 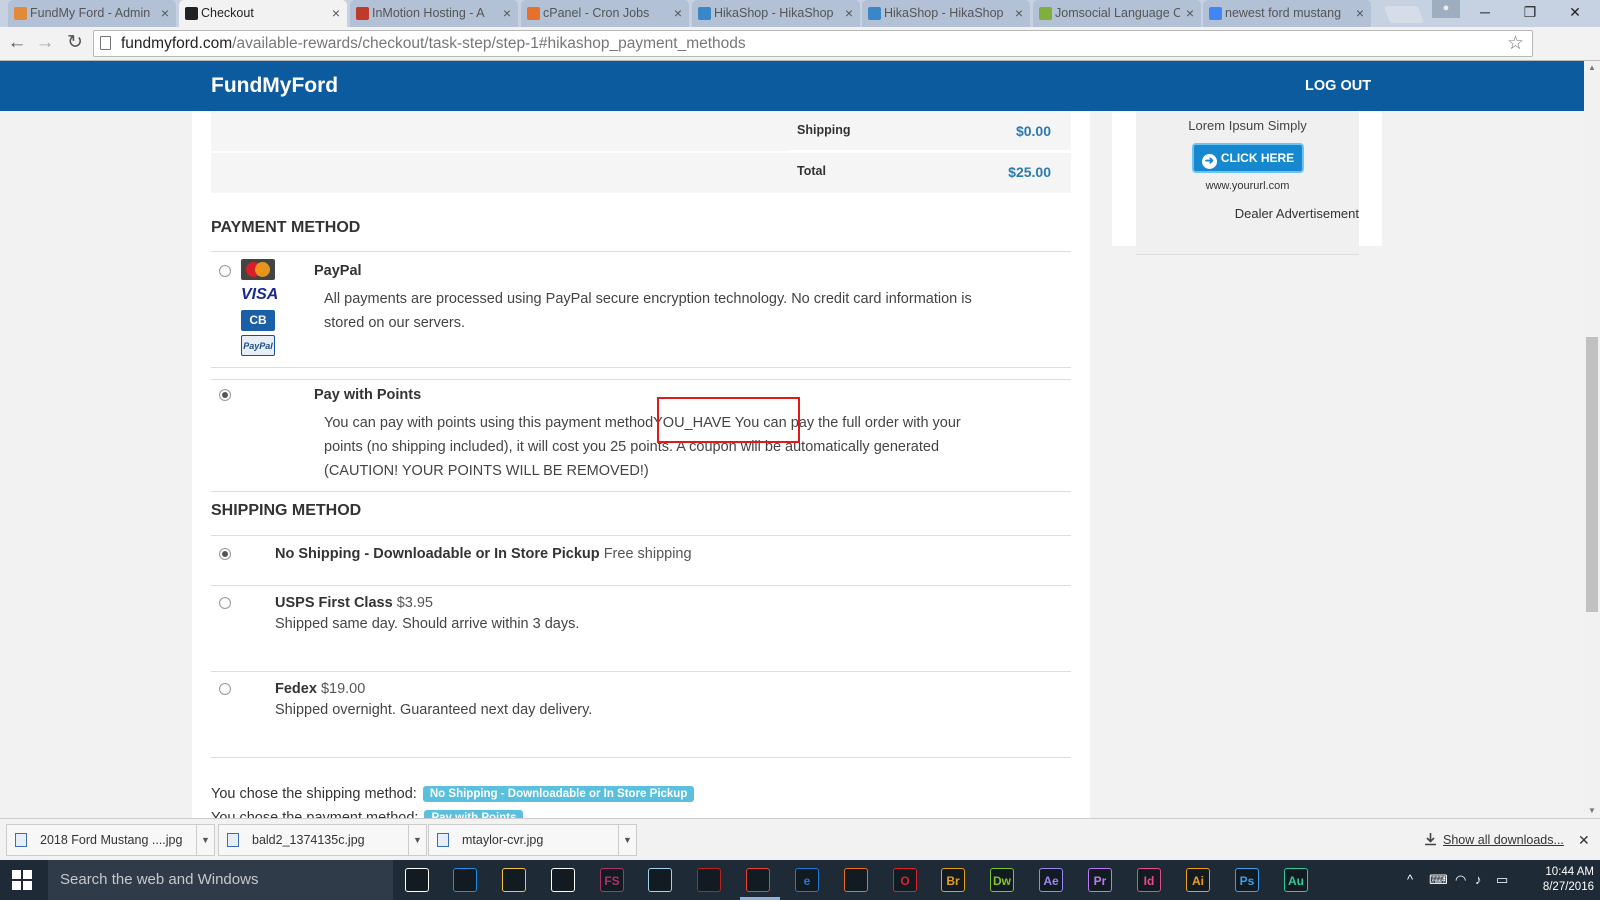 What do you see at coordinates (660, 880) in the screenshot?
I see `notepad-icon` at bounding box center [660, 880].